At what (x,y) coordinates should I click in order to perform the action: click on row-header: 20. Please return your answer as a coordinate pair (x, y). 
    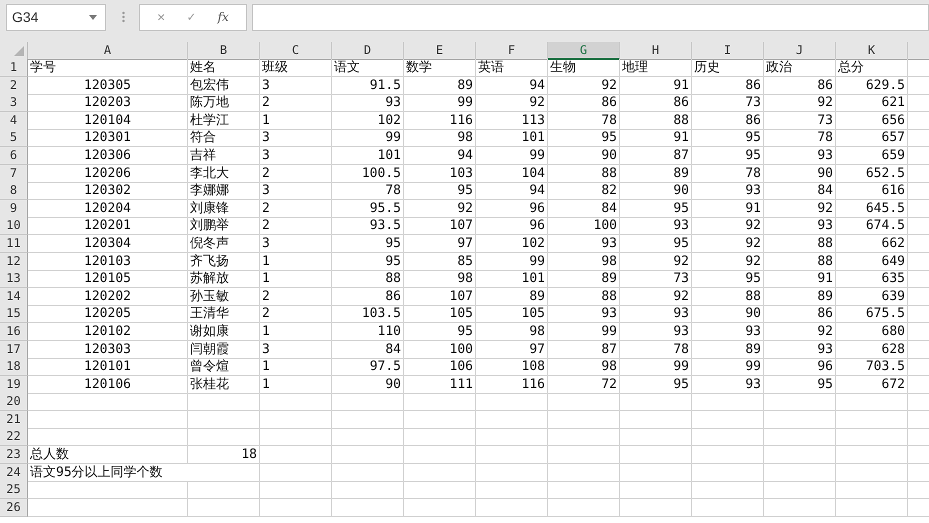
    Looking at the image, I should click on (14, 402).